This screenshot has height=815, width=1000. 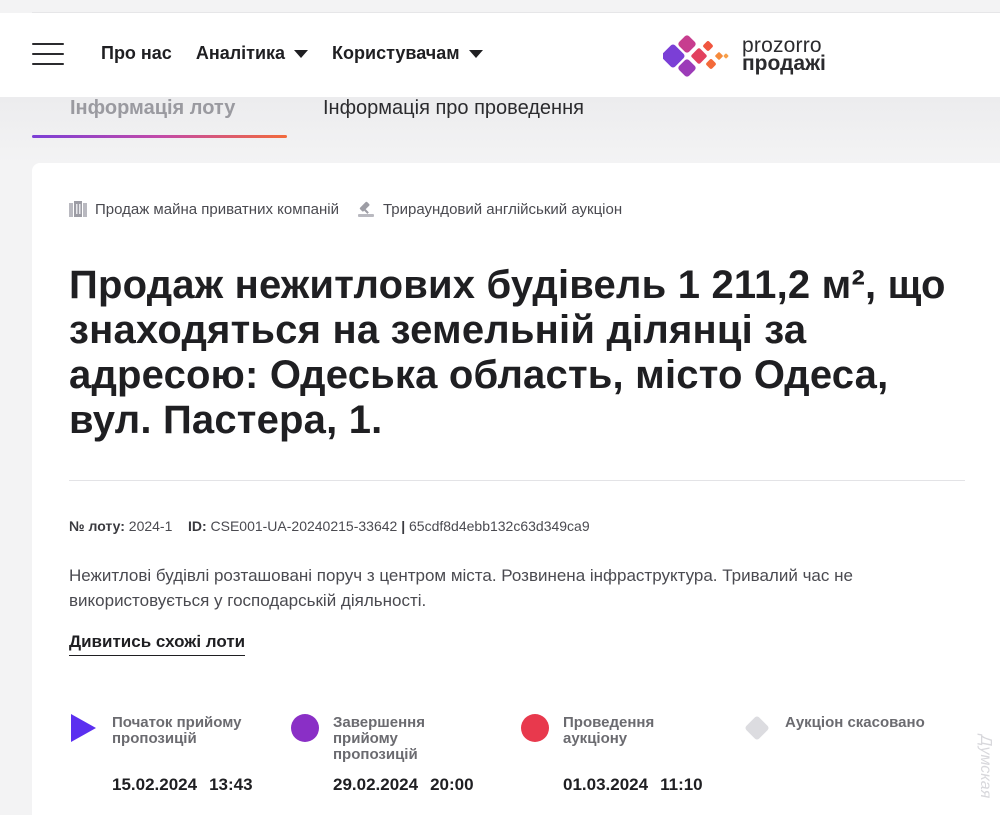 What do you see at coordinates (159, 136) in the screenshot?
I see `active-tab-indicator` at bounding box center [159, 136].